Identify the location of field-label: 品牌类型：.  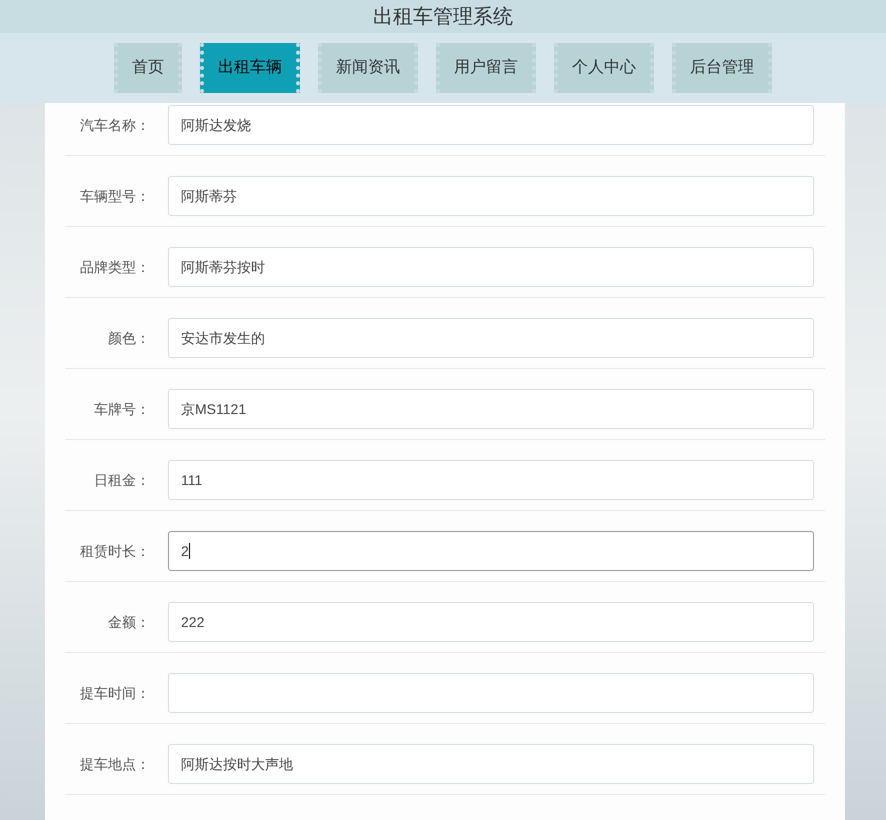
(114, 267).